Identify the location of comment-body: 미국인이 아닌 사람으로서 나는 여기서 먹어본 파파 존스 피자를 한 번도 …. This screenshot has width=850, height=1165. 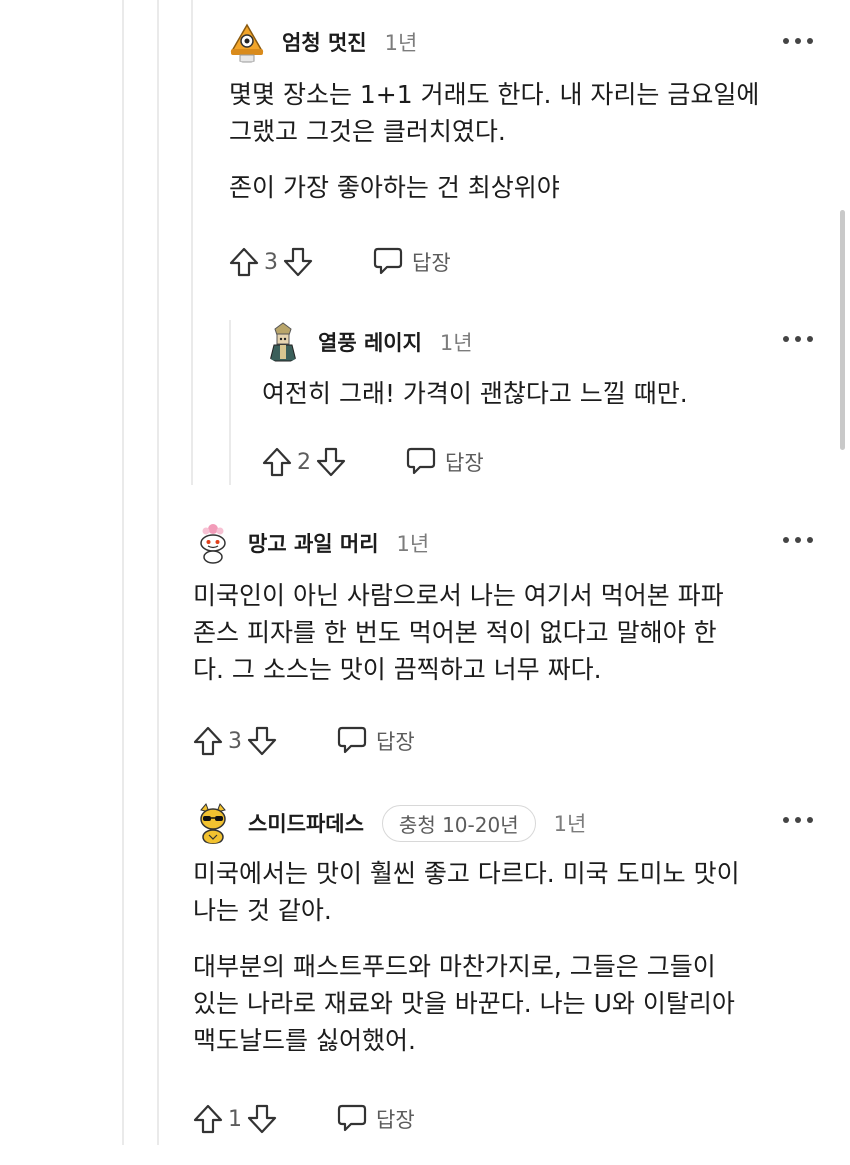
(458, 632).